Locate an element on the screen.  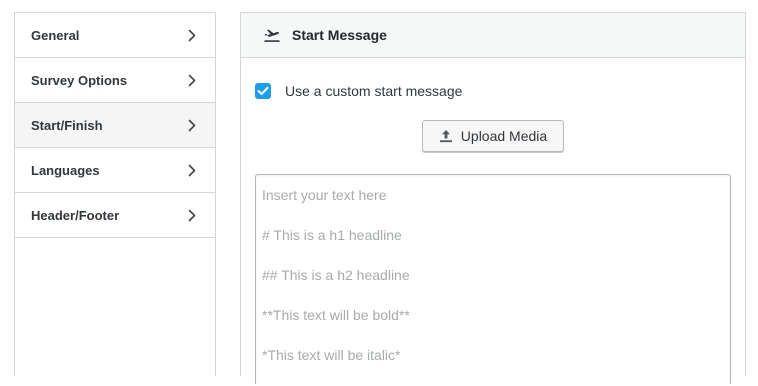
sidebar-item-languages: Languages is located at coordinates (115, 170).